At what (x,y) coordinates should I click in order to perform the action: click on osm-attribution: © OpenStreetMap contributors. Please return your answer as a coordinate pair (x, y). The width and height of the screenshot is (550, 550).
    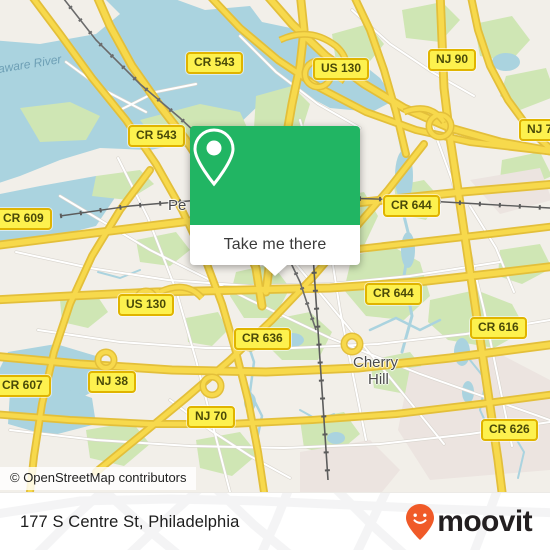
    Looking at the image, I should click on (98, 478).